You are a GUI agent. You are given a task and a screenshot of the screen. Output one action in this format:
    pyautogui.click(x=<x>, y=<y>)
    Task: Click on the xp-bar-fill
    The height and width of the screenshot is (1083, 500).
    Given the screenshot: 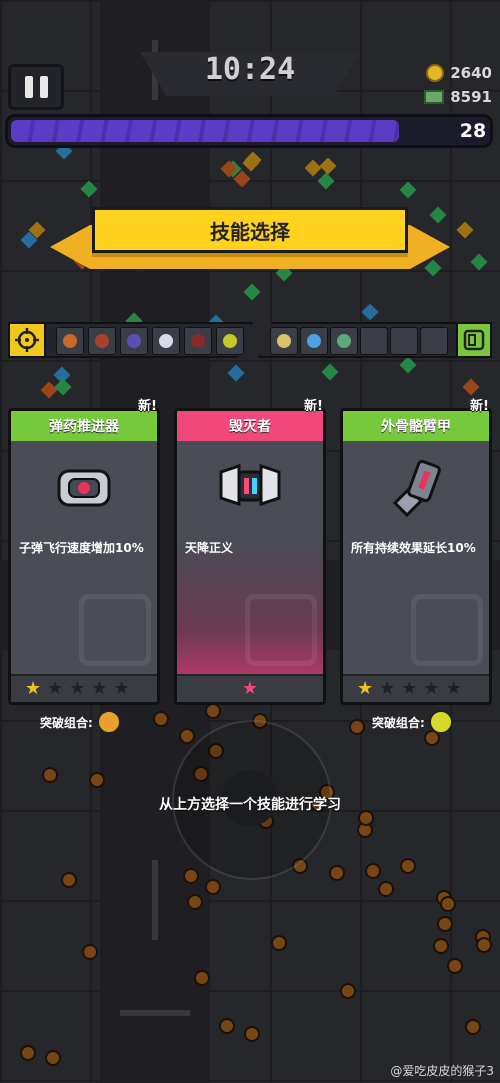 What is the action you would take?
    pyautogui.click(x=205, y=131)
    